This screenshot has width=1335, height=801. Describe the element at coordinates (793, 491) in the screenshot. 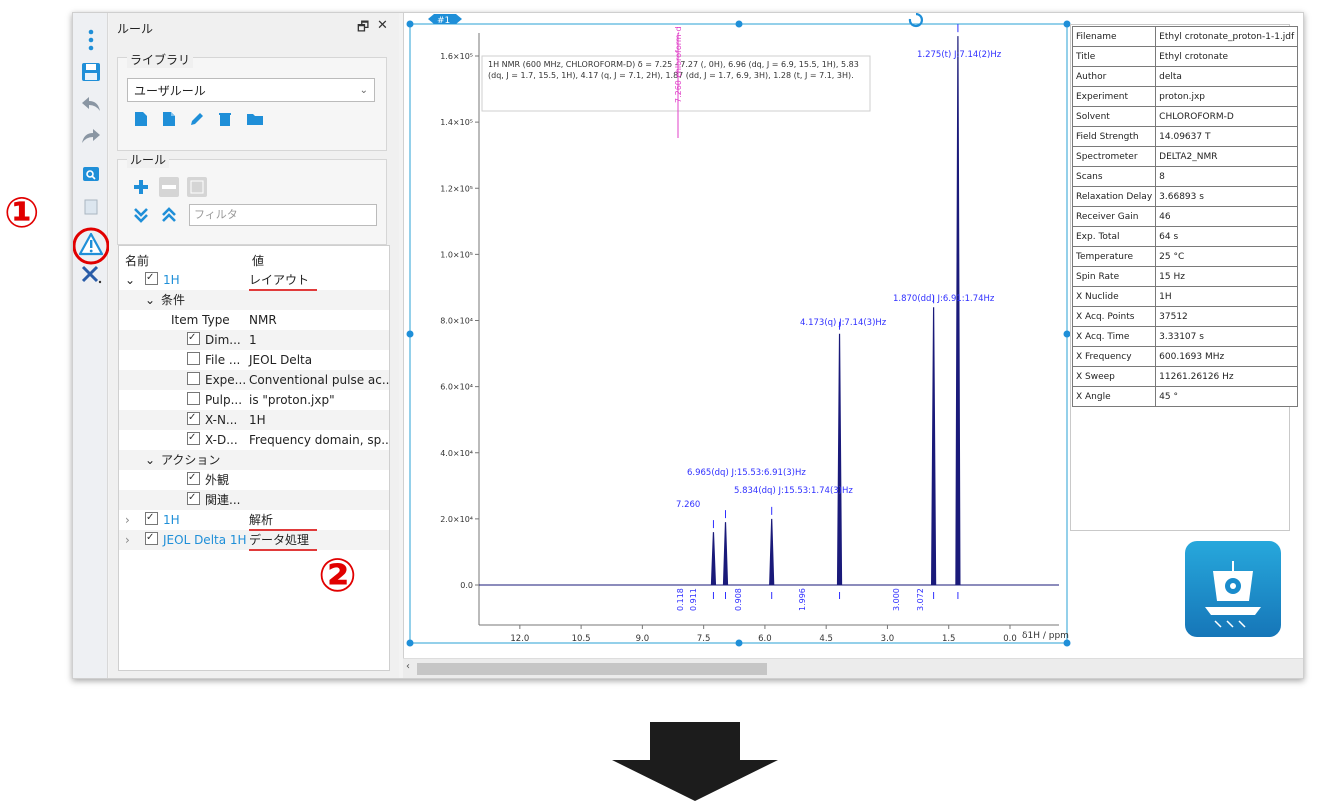

I see `peak-label: 5.834(dq) J:15.53:1.74(3)Hz` at that location.